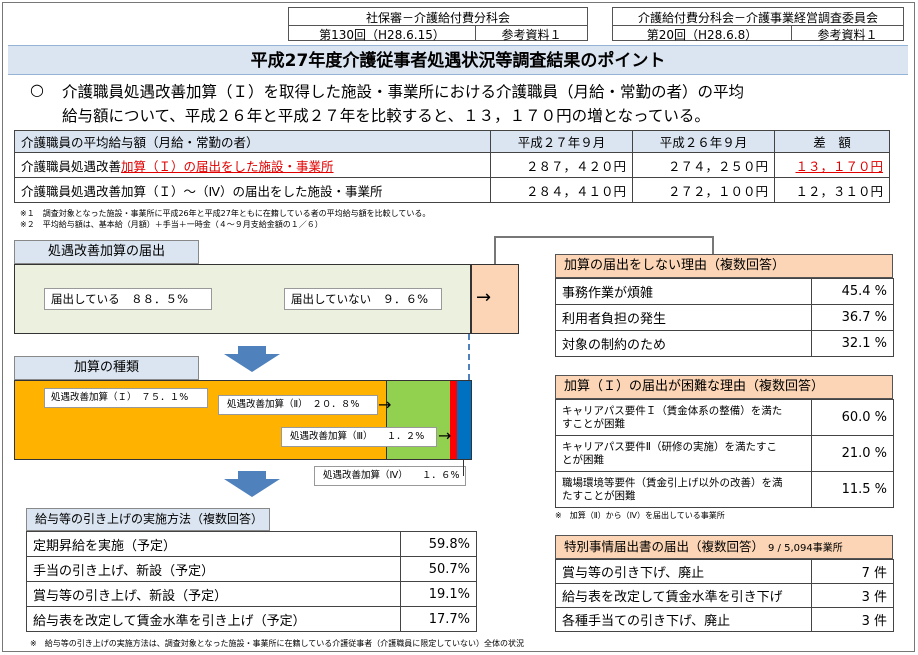 This screenshot has height=655, width=918. I want to click on row2-h27: ２８４，４１０円, so click(561, 190).